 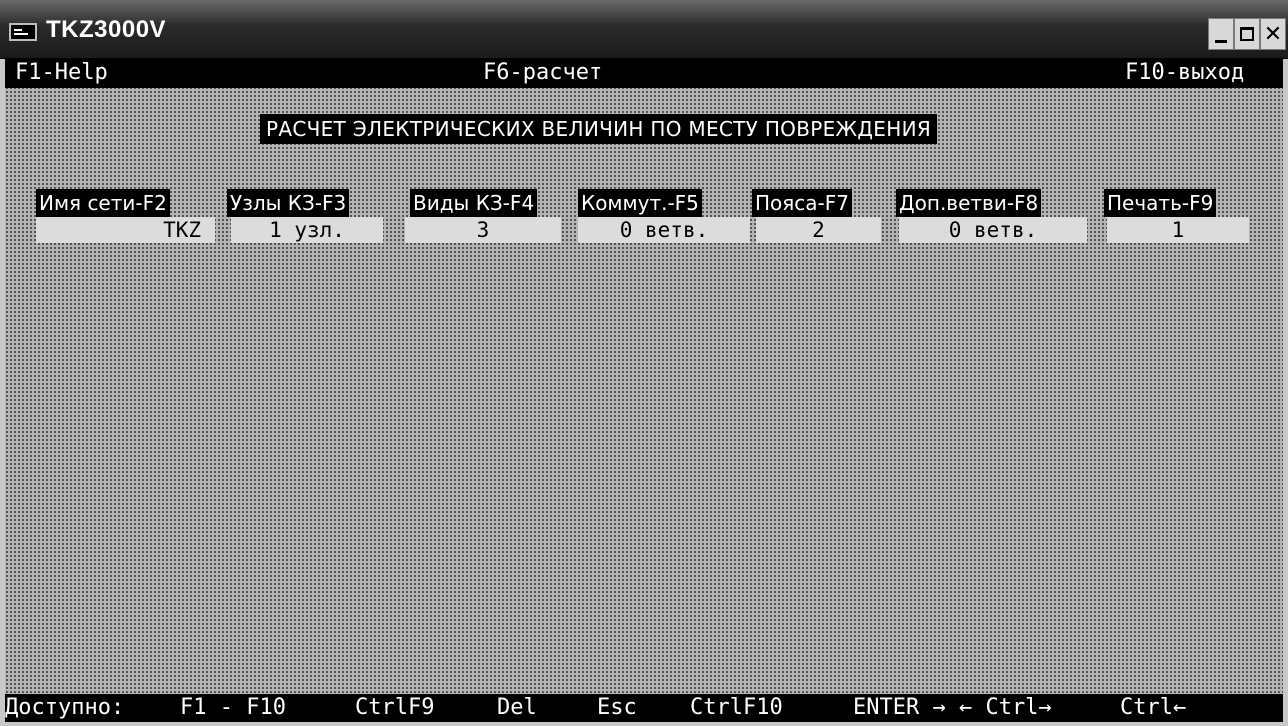 What do you see at coordinates (644, 73) in the screenshot?
I see `function-key-bar: F1-Help F6-расчет F10-выход` at bounding box center [644, 73].